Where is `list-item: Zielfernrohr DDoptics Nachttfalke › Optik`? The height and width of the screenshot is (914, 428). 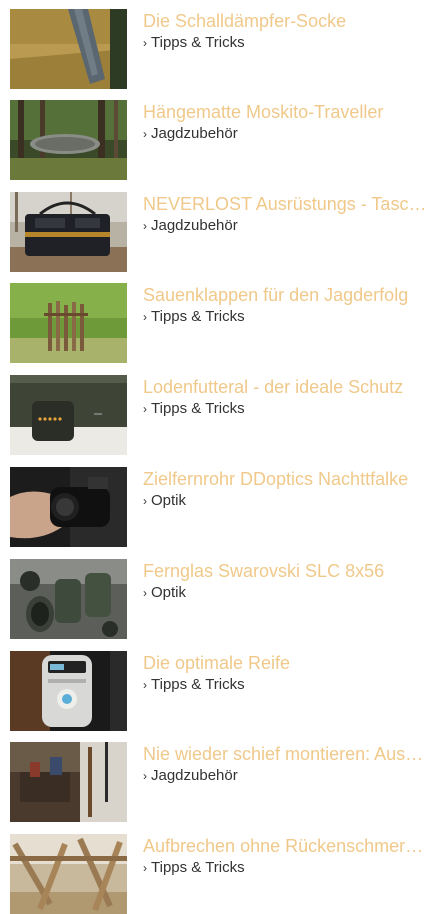 list-item: Zielfernrohr DDoptics Nachttfalke › Optik is located at coordinates (214, 507).